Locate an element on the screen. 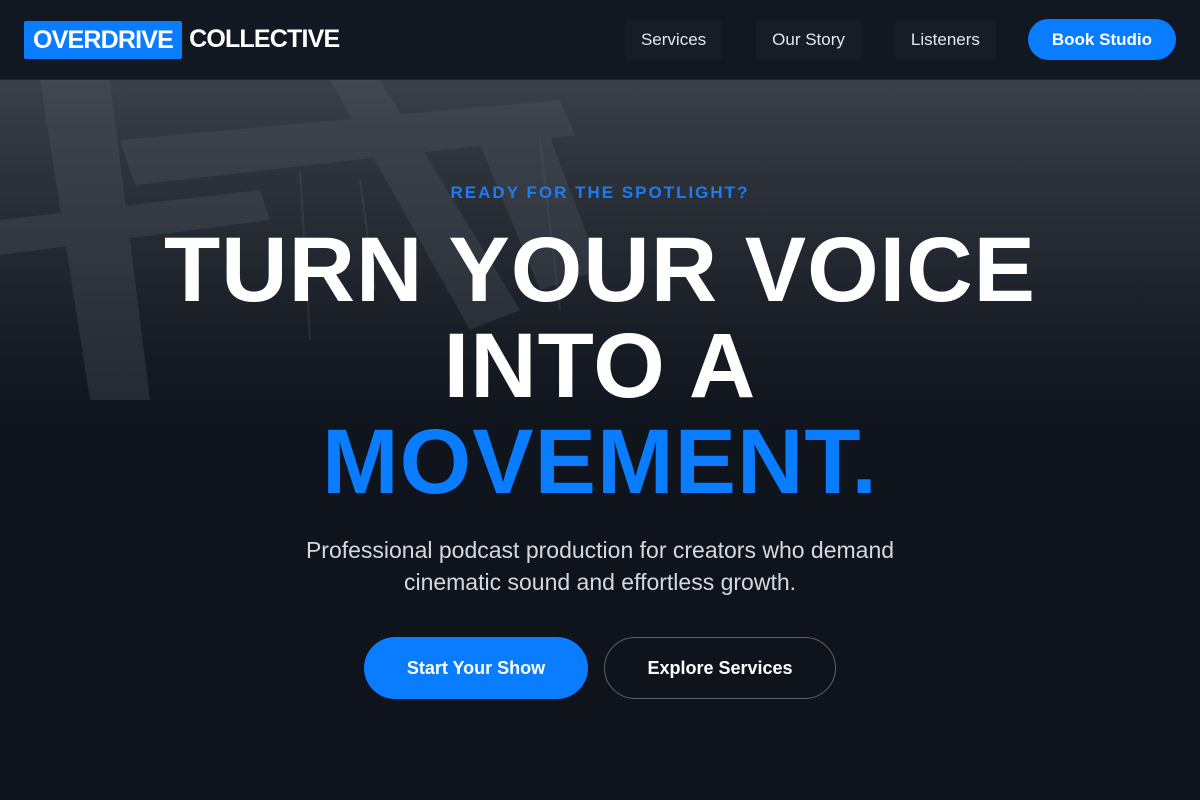  brand-logo: OVERDRIVE COLLECTIVE is located at coordinates (182, 39).